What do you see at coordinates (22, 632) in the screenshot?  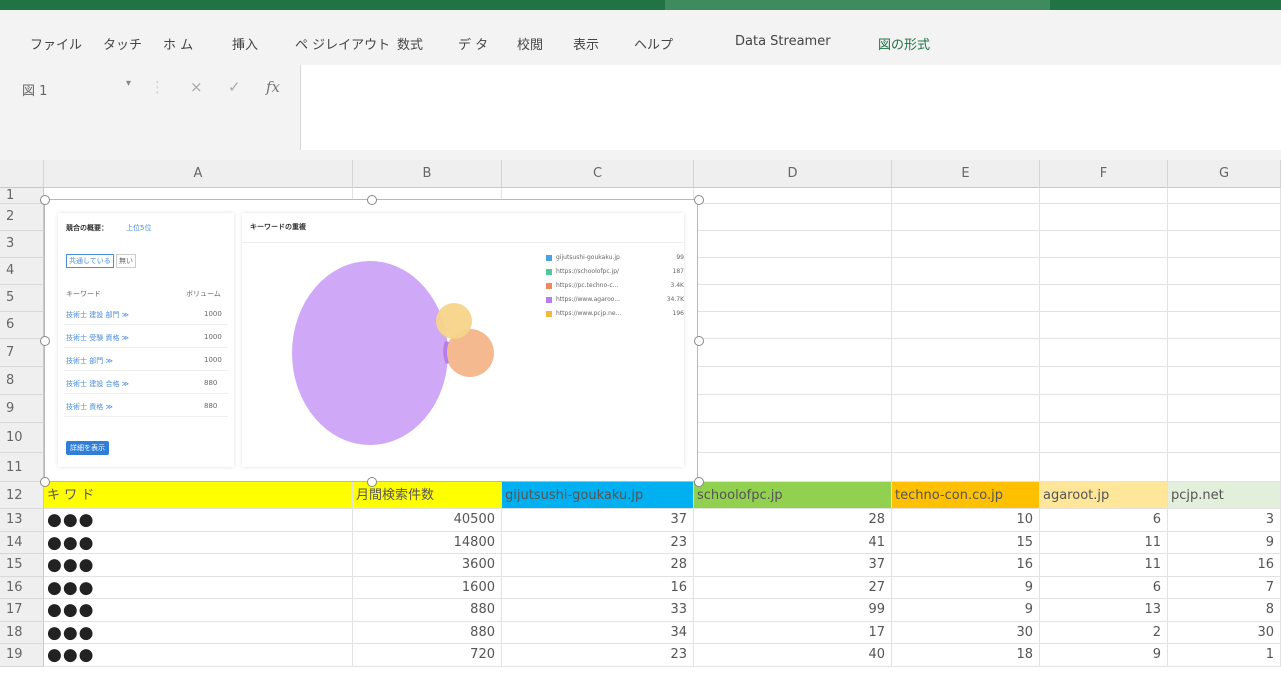 I see `row-header-18: 18` at bounding box center [22, 632].